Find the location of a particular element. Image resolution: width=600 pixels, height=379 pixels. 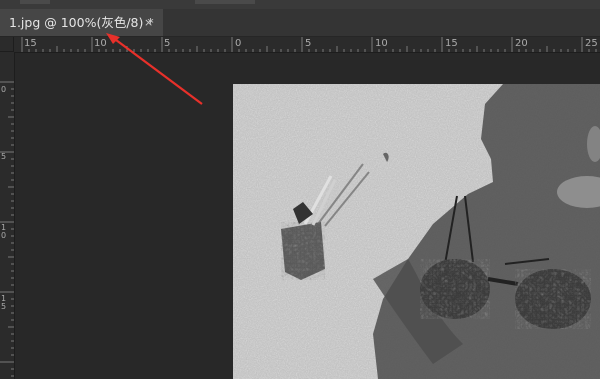

ruler-ticks is located at coordinates (7, 229).